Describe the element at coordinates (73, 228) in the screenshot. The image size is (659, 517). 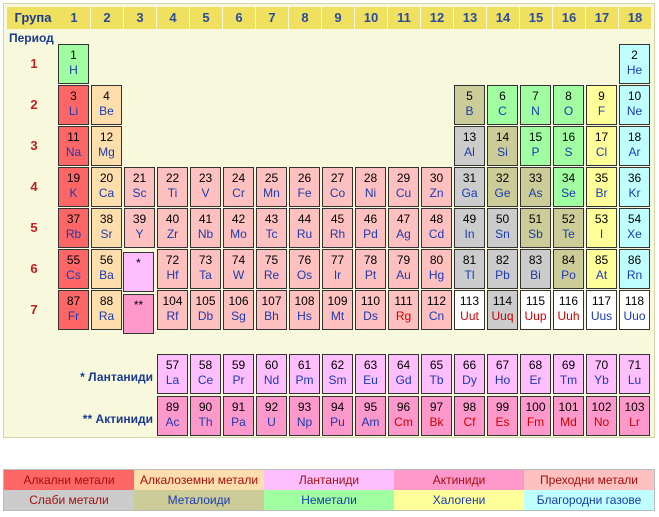
I see `element-cell: 37 Rb` at that location.